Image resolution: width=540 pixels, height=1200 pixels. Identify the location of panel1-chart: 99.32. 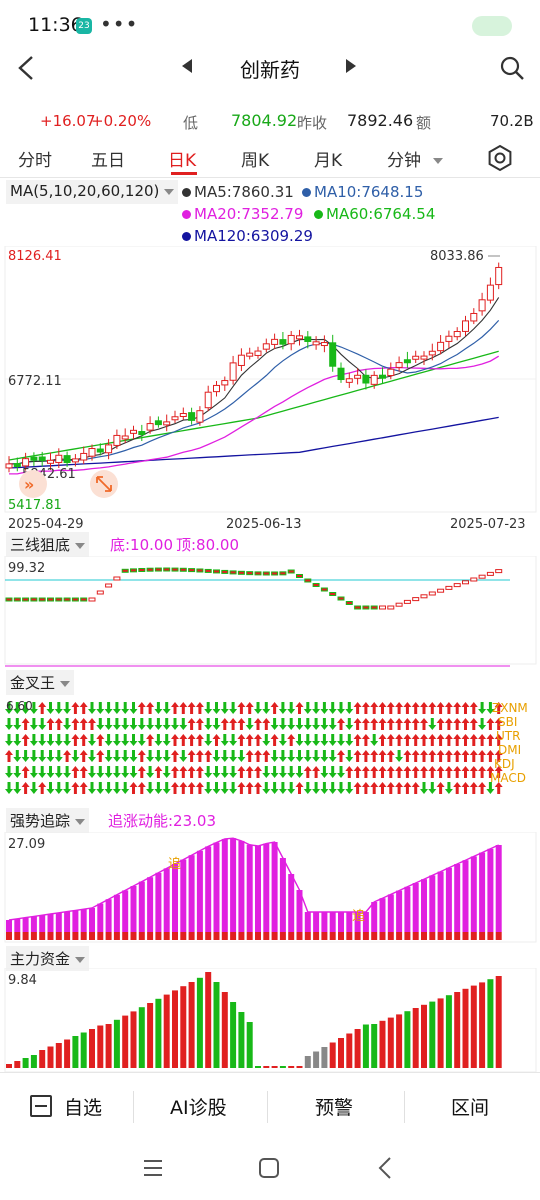
(270, 612).